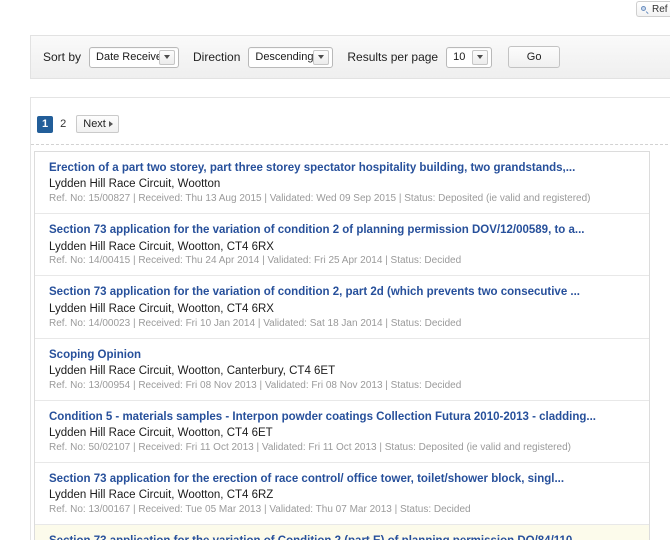 Image resolution: width=670 pixels, height=540 pixels. Describe the element at coordinates (393, 57) in the screenshot. I see `results-per-page-label: Results per page` at that location.